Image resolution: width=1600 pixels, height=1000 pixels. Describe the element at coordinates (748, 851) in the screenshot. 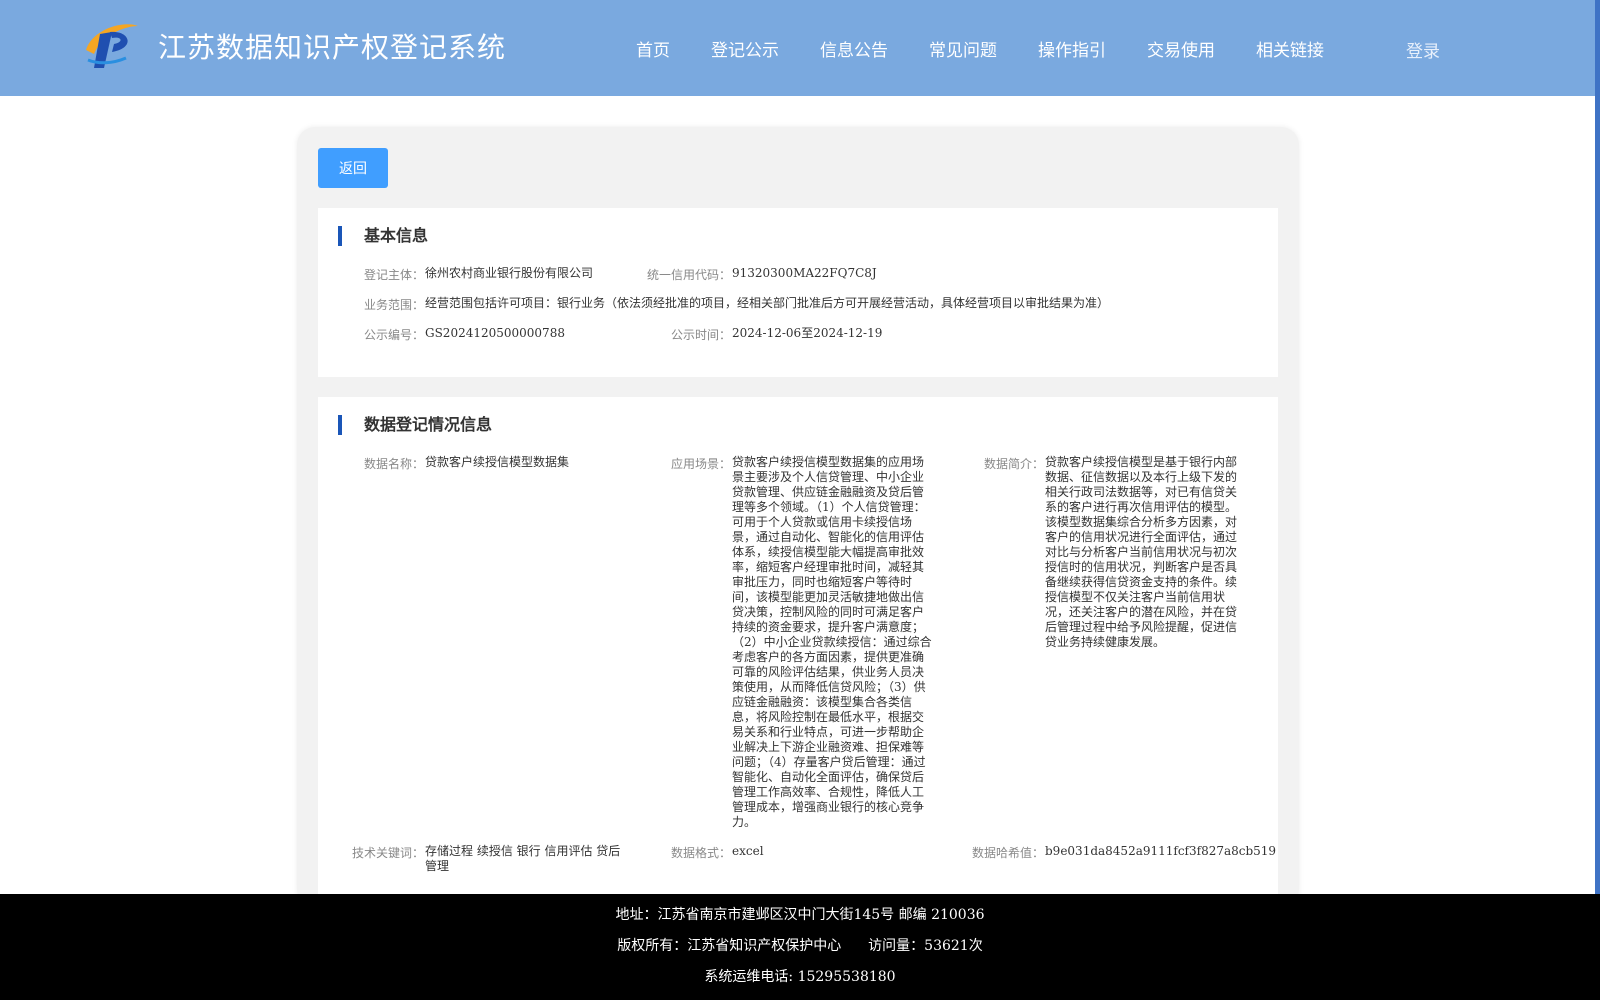

I see `format-value: excel` at that location.